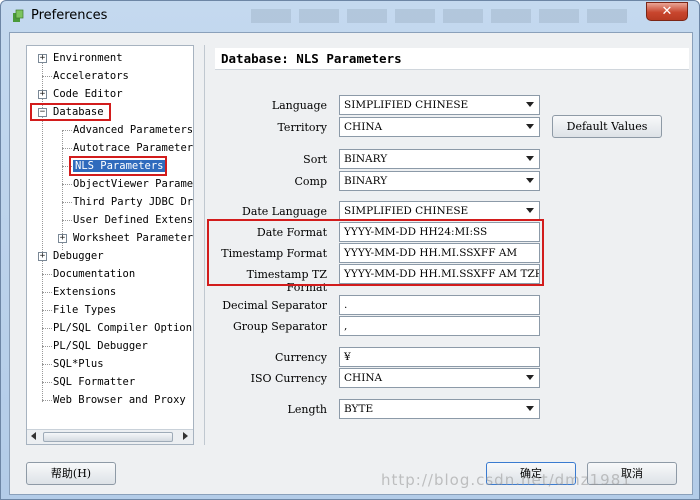  I want to click on currency-input: ¥, so click(439, 357).